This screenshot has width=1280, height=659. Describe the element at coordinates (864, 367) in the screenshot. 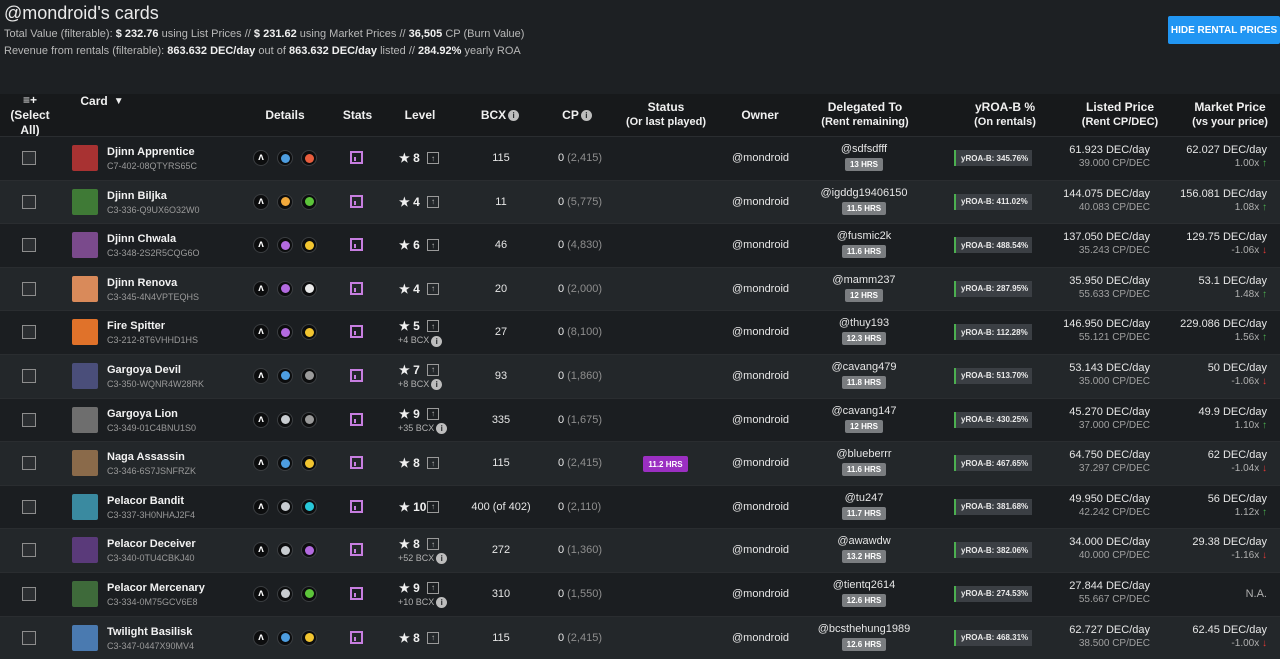

I see `delegated-user: @cavang479` at that location.